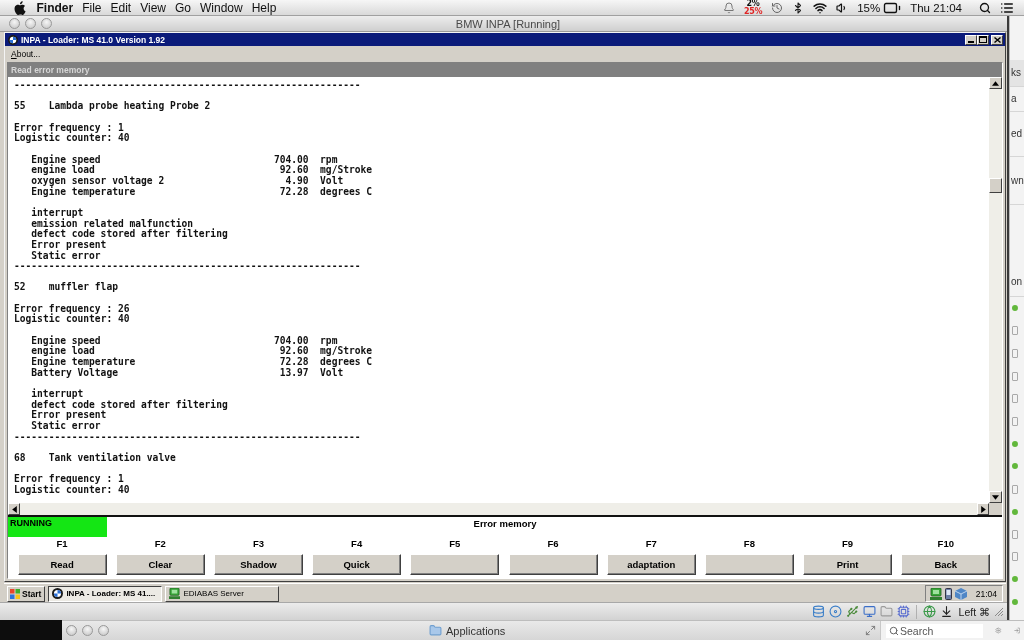  What do you see at coordinates (995, 185) in the screenshot?
I see `scroll-thumb` at bounding box center [995, 185].